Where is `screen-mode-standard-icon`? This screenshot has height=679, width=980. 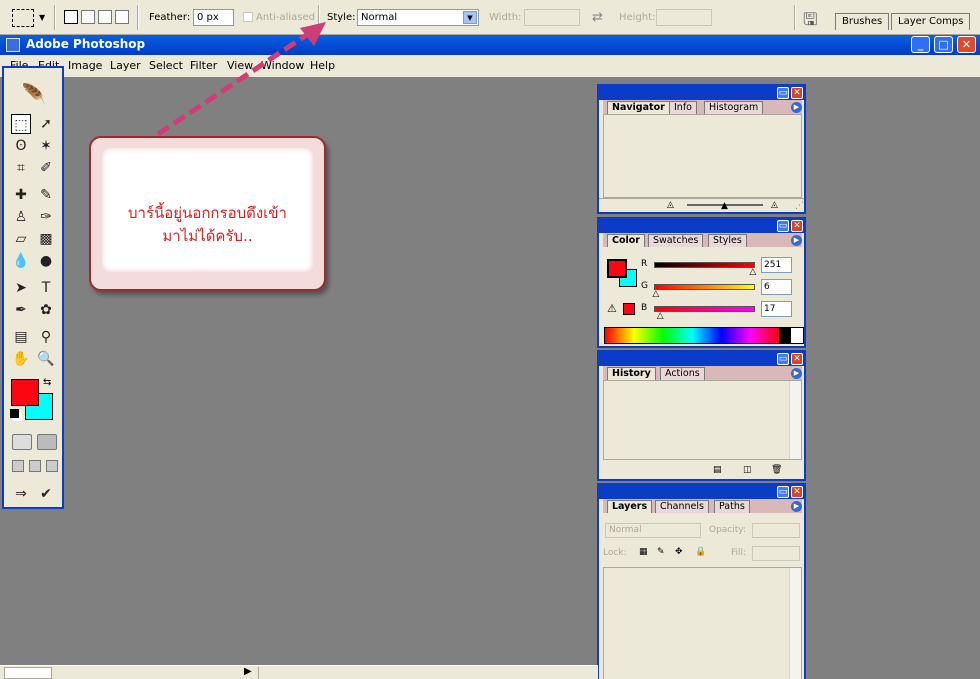 screen-mode-standard-icon is located at coordinates (18, 466).